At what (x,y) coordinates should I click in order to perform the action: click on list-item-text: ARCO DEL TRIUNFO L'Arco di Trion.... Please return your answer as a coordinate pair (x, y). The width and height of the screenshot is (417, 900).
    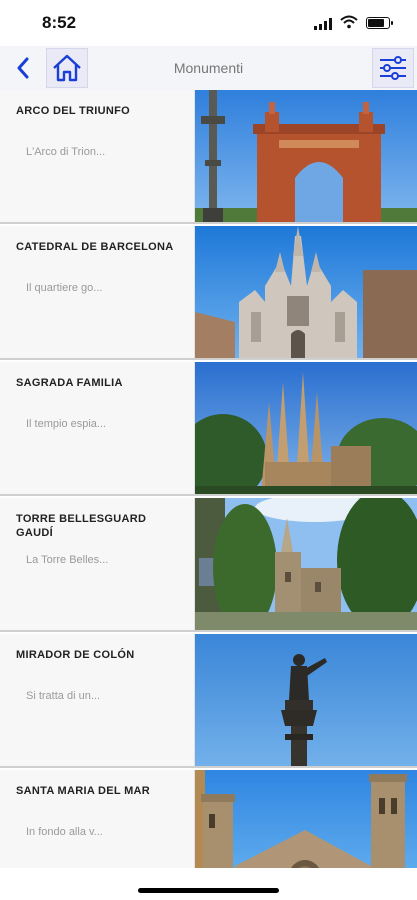
    Looking at the image, I should click on (97, 156).